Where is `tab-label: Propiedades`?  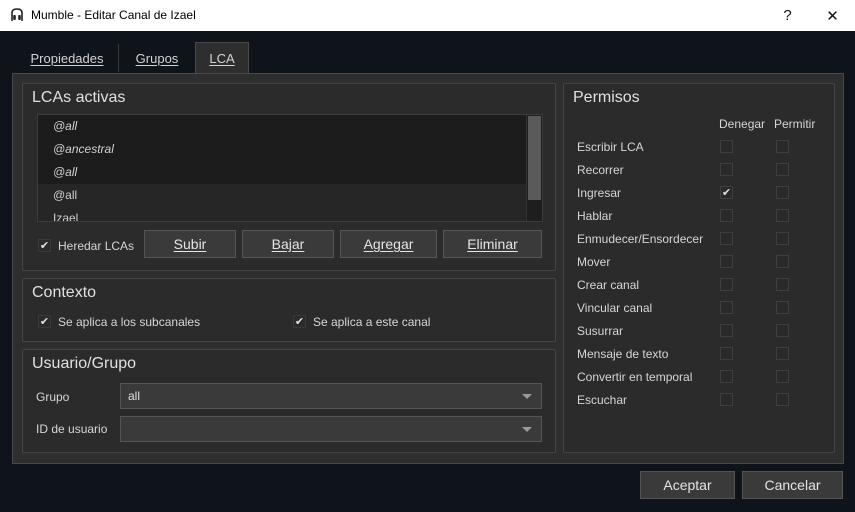 tab-label: Propiedades is located at coordinates (67, 58).